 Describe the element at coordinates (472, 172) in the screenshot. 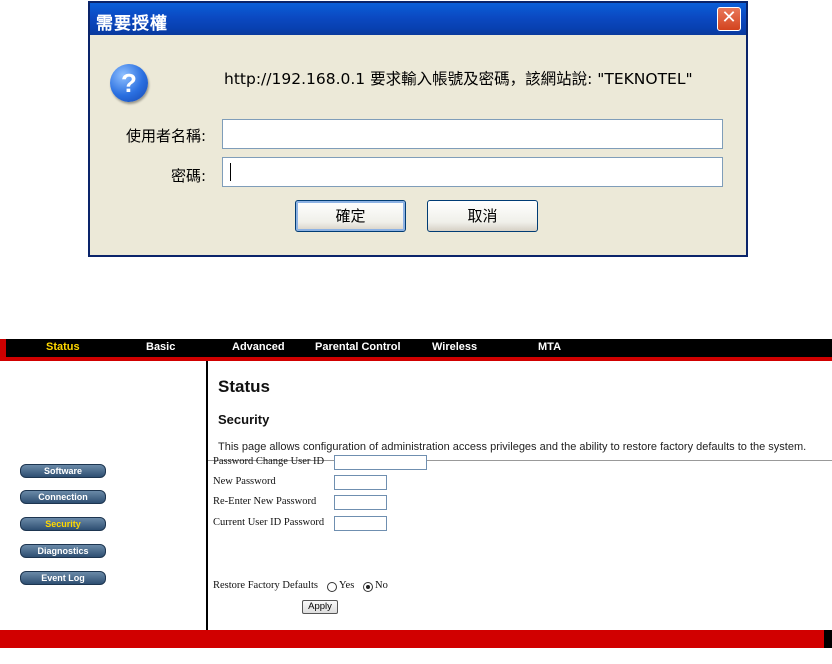

I see `password-field` at that location.